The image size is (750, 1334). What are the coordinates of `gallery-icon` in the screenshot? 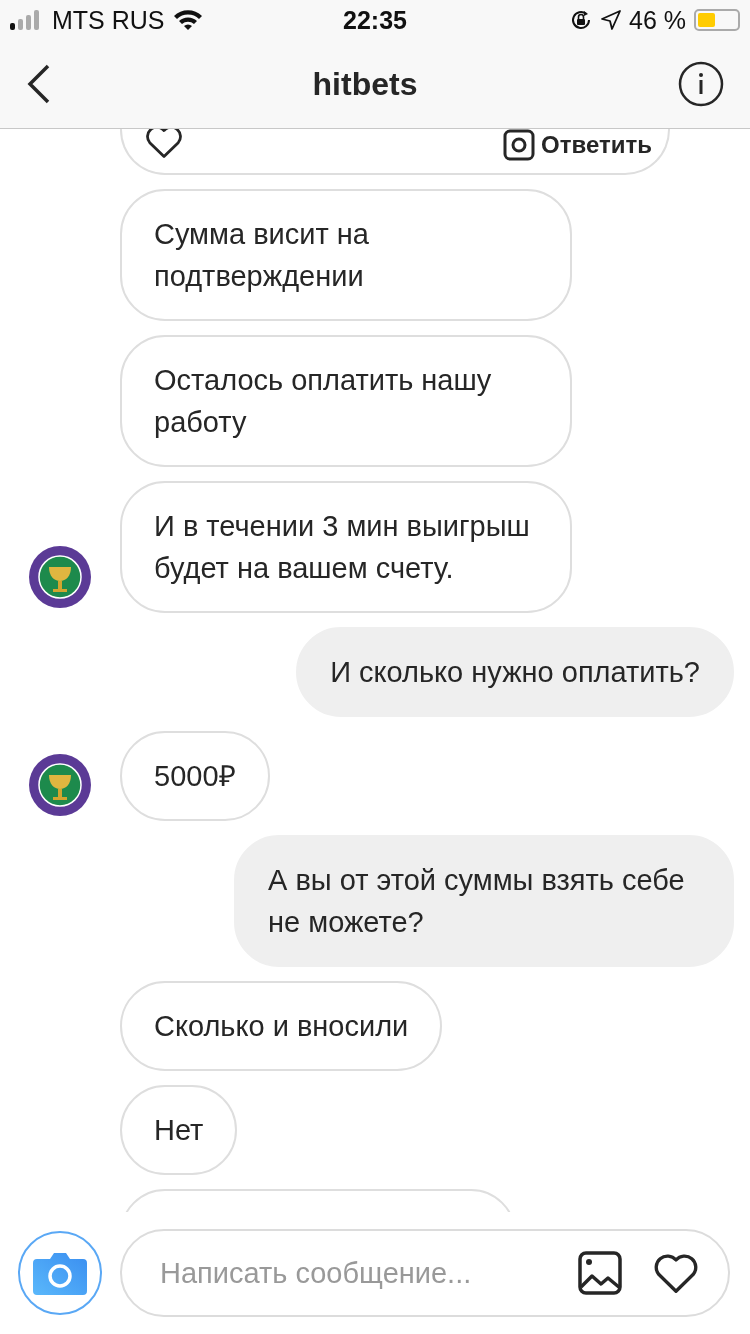 It's located at (600, 1273).